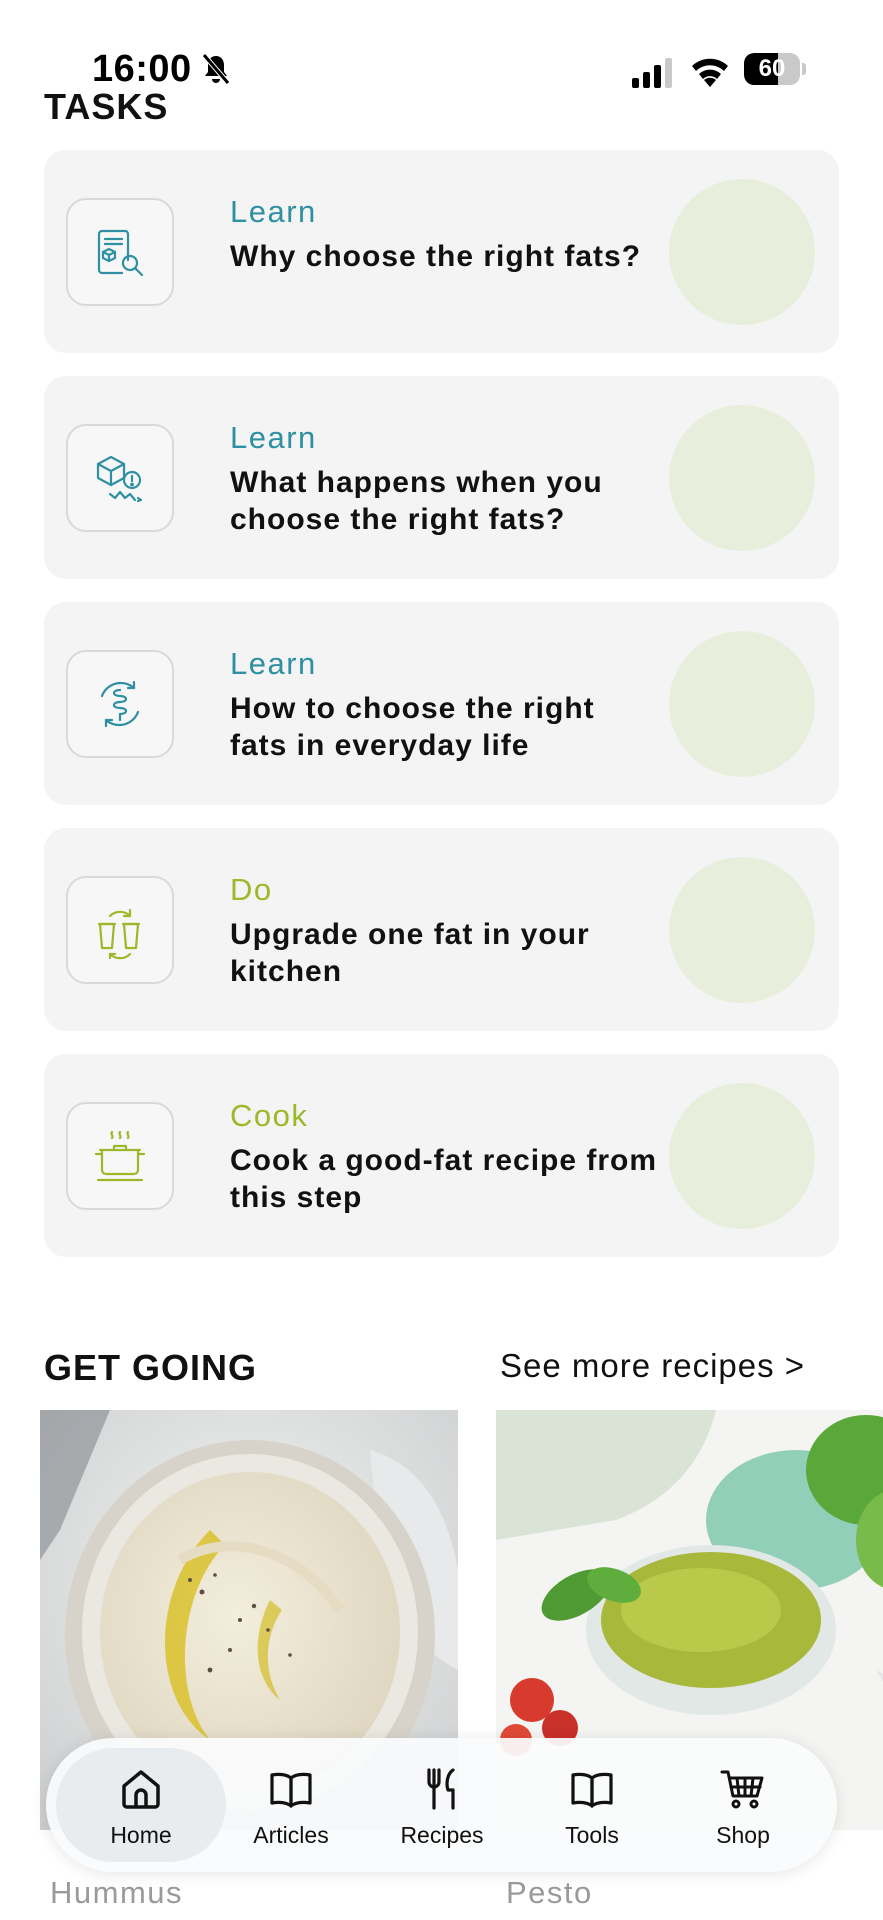  I want to click on battery-percent: 60, so click(772, 68).